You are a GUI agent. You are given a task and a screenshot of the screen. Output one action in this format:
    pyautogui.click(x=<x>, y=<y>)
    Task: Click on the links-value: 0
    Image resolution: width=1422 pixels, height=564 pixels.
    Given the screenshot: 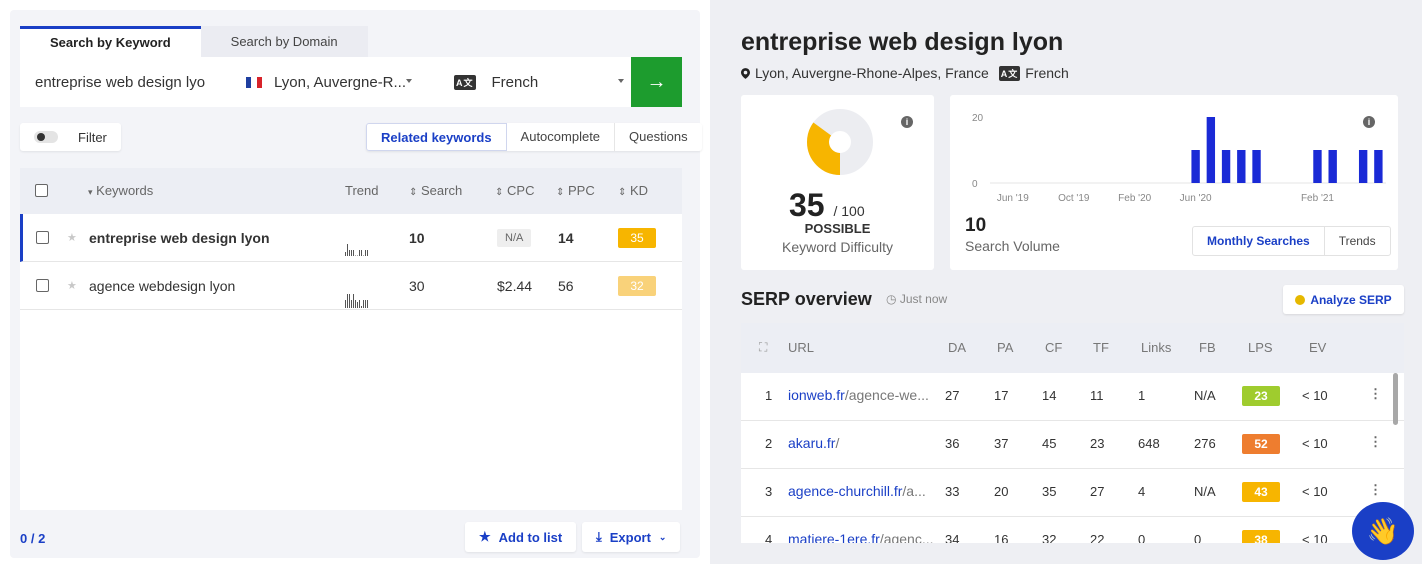 What is the action you would take?
    pyautogui.click(x=1142, y=537)
    